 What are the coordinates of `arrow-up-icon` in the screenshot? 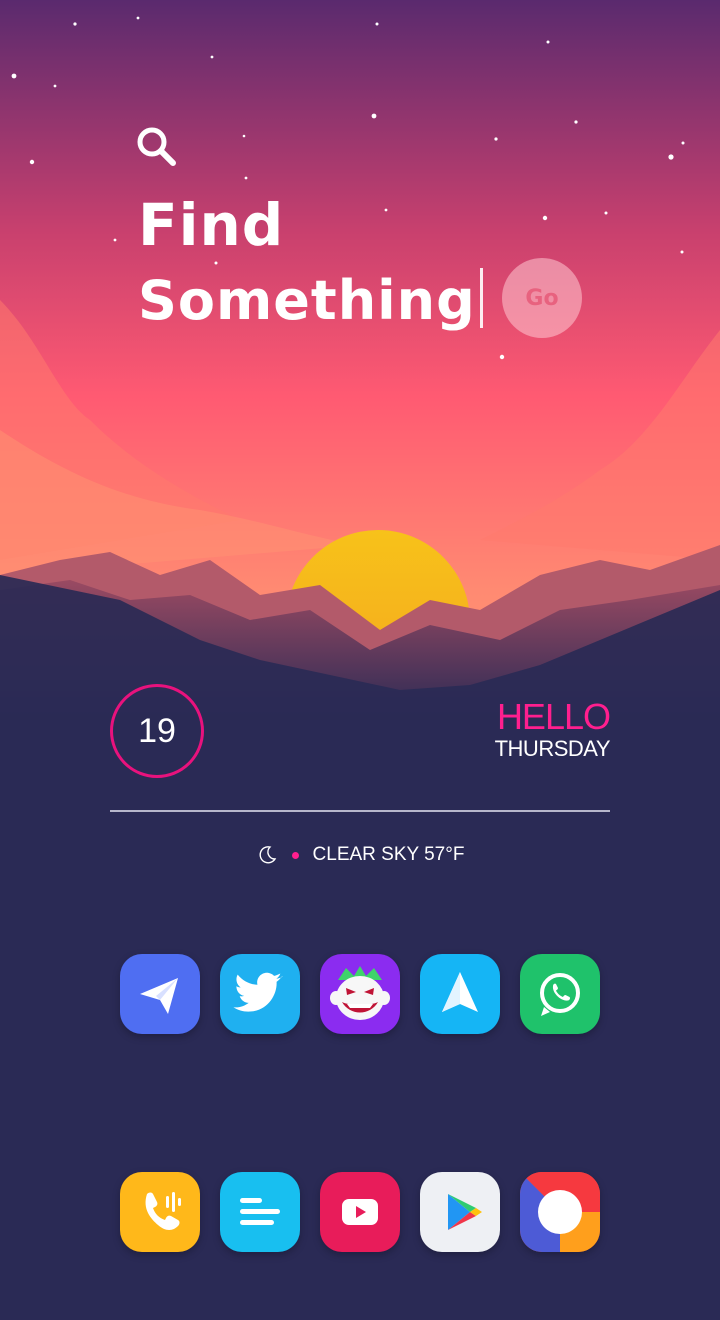 It's located at (460, 992).